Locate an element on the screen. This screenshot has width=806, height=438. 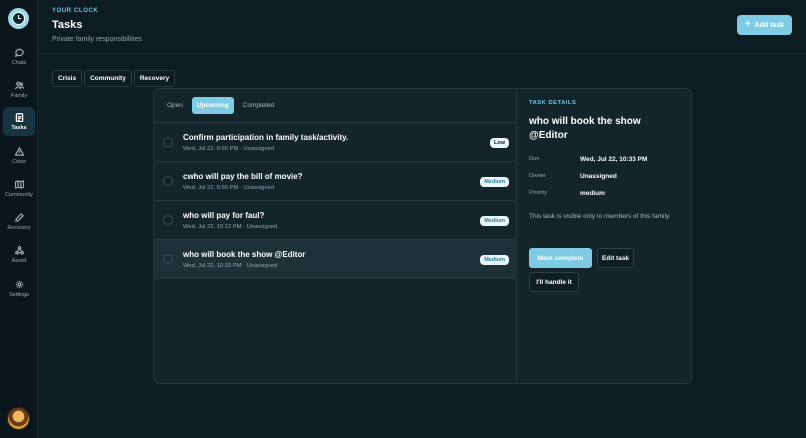
sidebar-item-community: Community is located at coordinates (19, 188).